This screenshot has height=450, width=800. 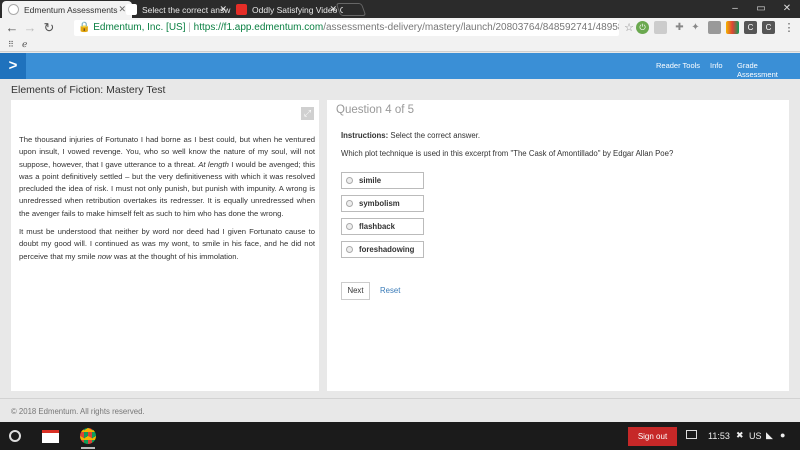 What do you see at coordinates (769, 435) in the screenshot?
I see `wifi-icon: ◣` at bounding box center [769, 435].